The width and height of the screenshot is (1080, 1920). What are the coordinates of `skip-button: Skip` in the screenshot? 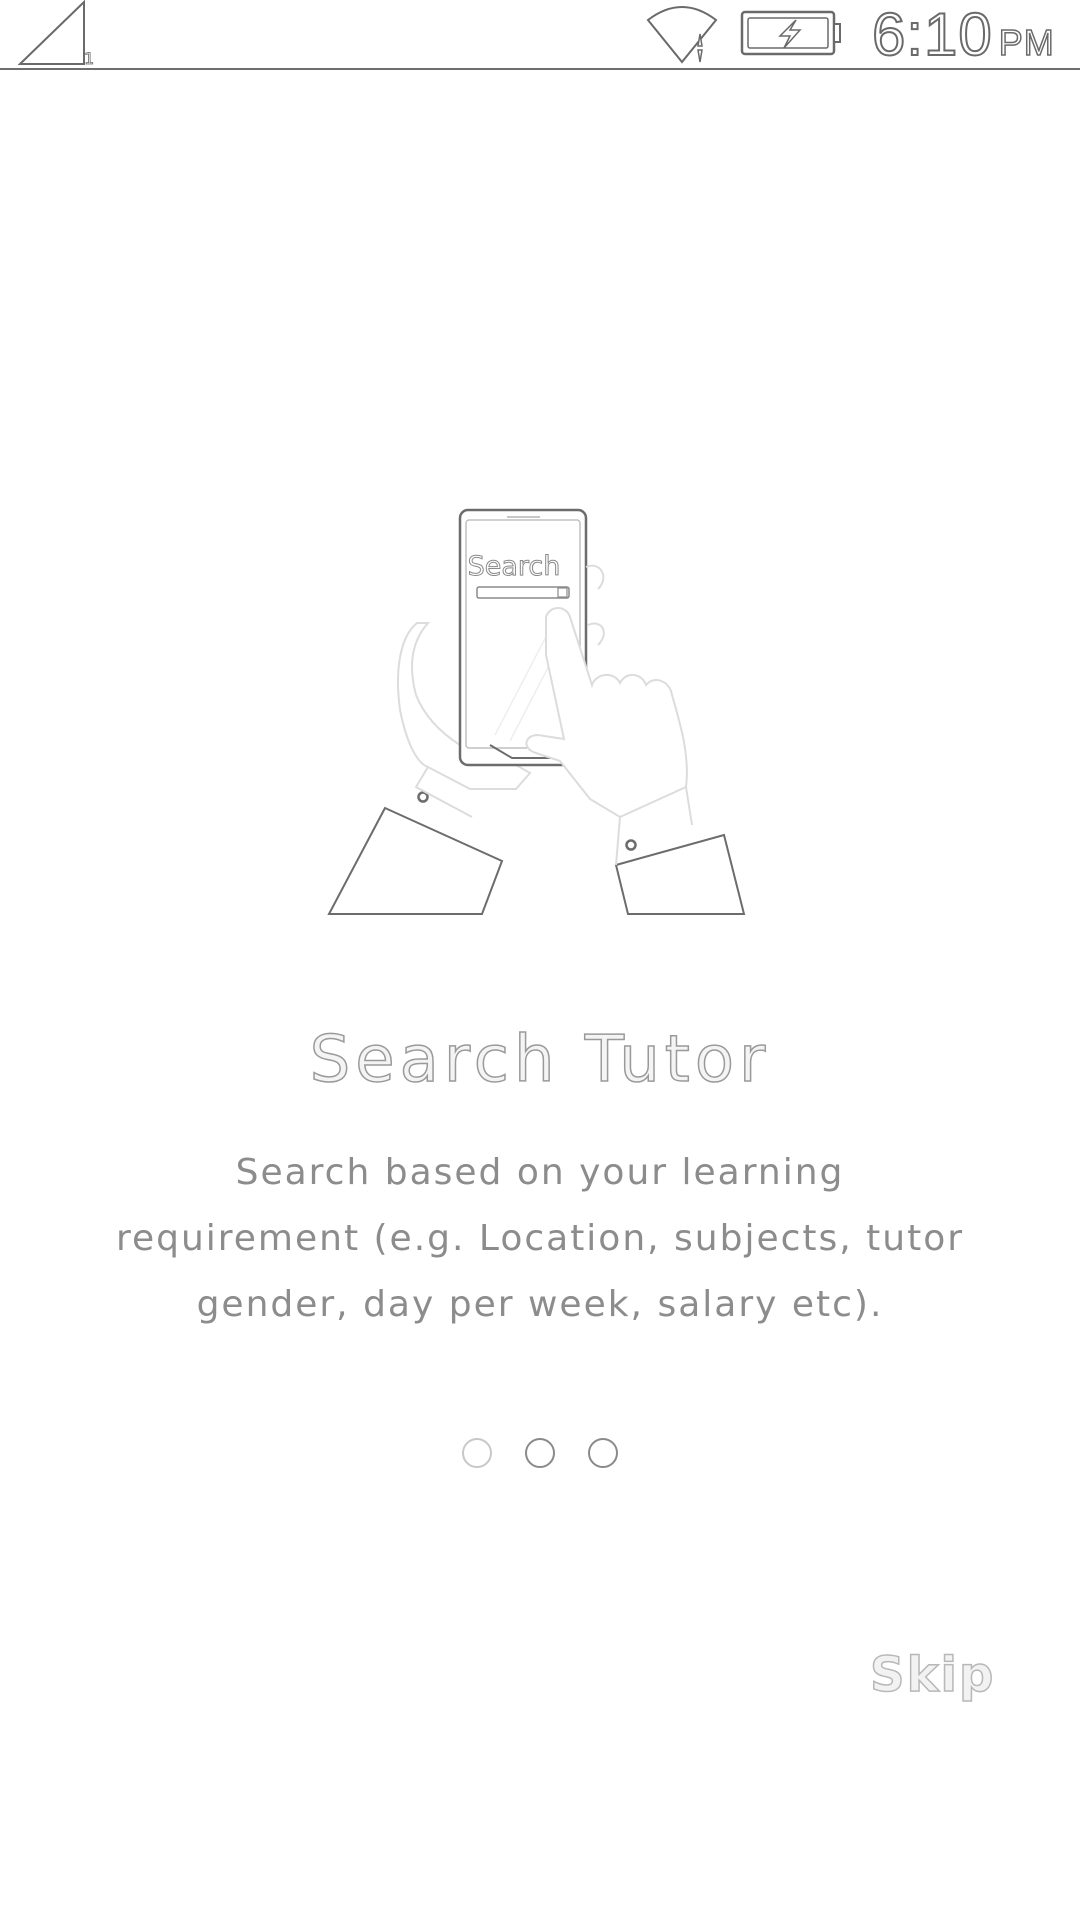 It's located at (931, 1675).